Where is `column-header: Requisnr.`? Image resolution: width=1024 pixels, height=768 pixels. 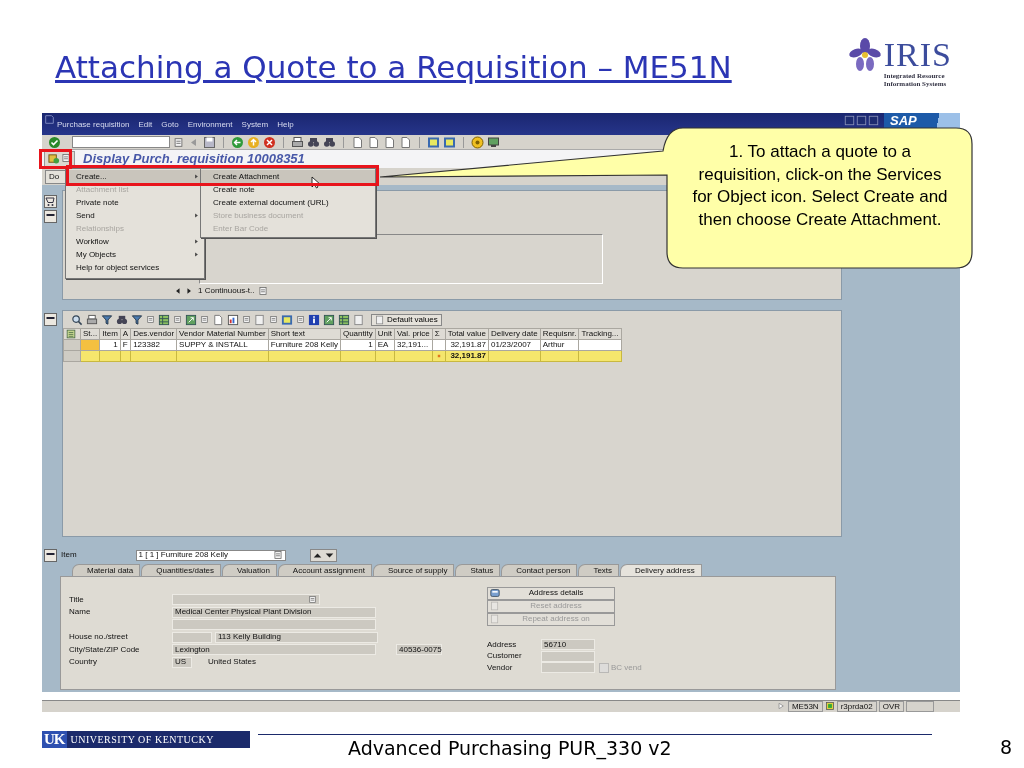
column-header: Requisnr. is located at coordinates (559, 334).